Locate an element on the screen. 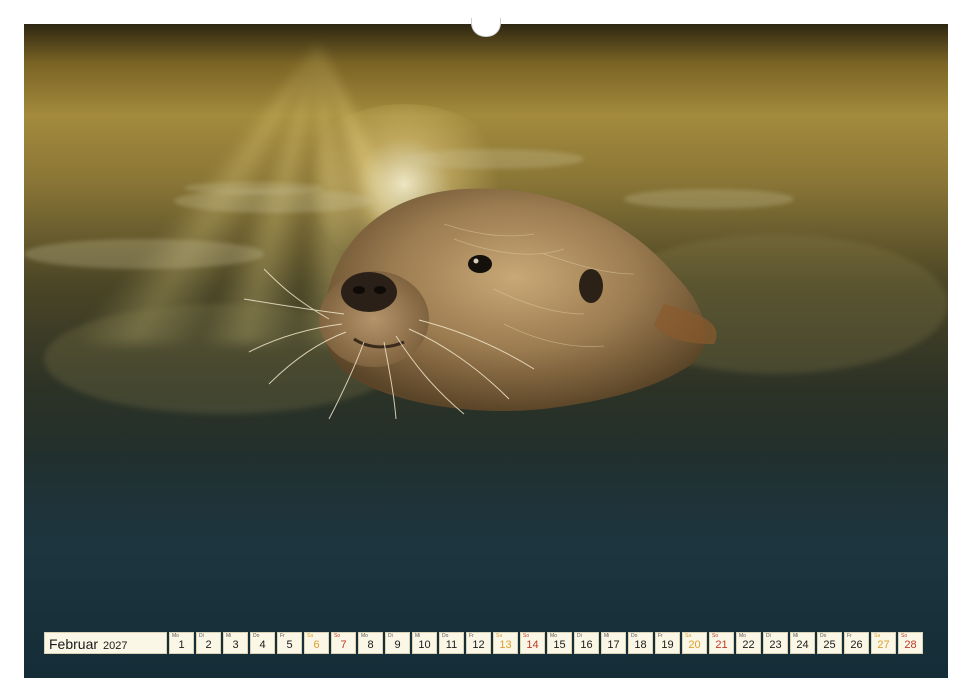 The image size is (971, 700). day-number: 28 is located at coordinates (910, 645).